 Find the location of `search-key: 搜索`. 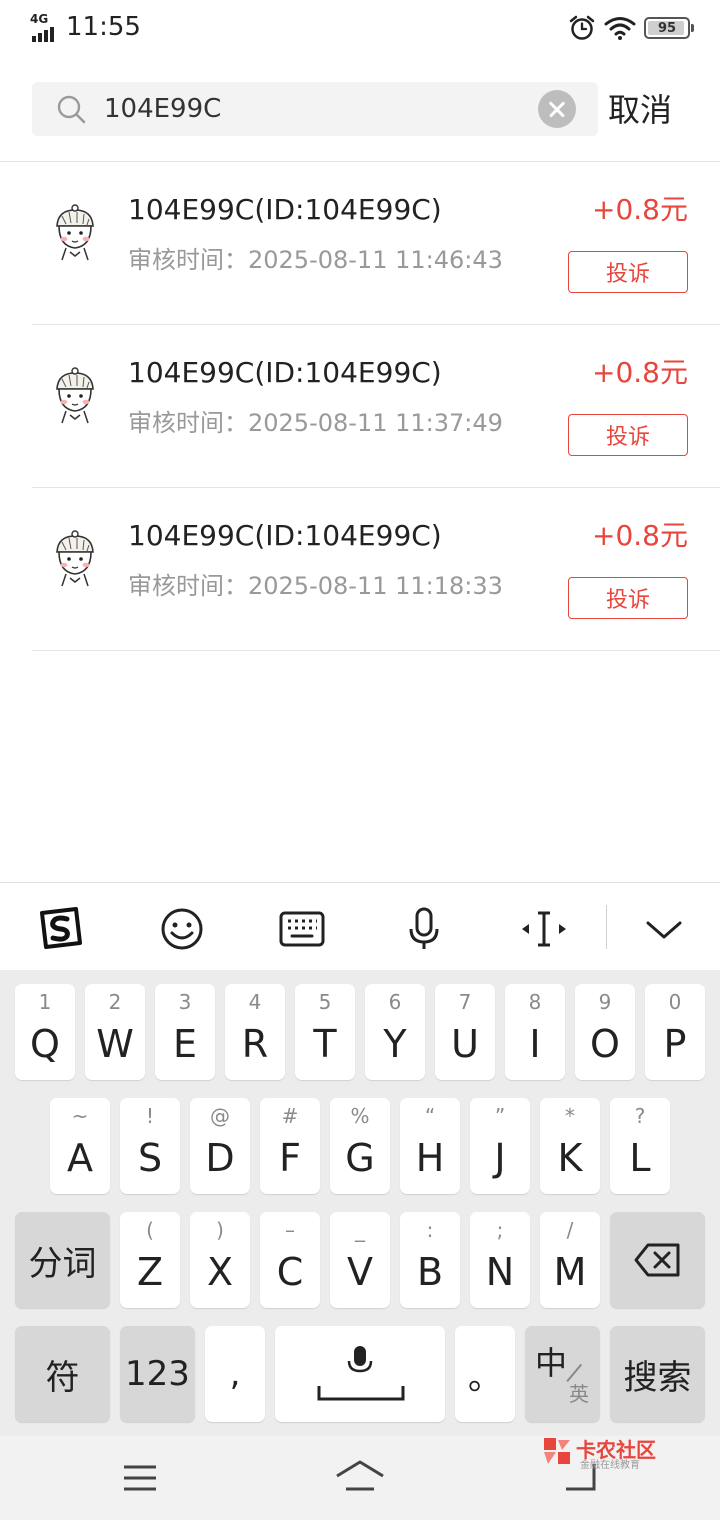

search-key: 搜索 is located at coordinates (657, 1374).